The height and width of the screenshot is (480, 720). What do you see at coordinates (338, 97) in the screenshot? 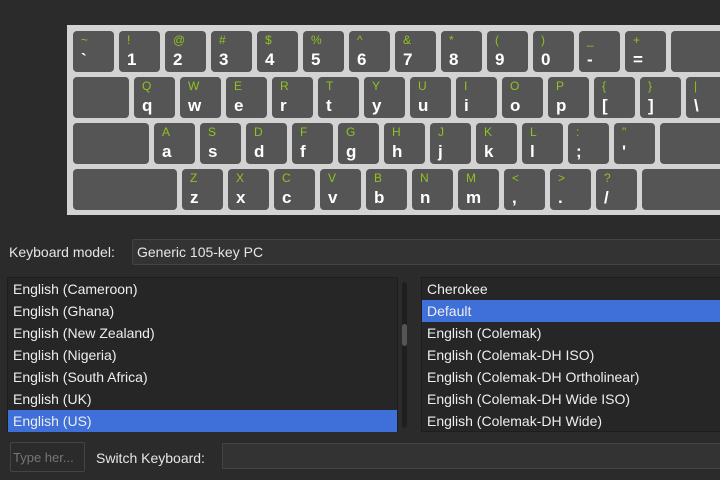
I see `key: Tt` at bounding box center [338, 97].